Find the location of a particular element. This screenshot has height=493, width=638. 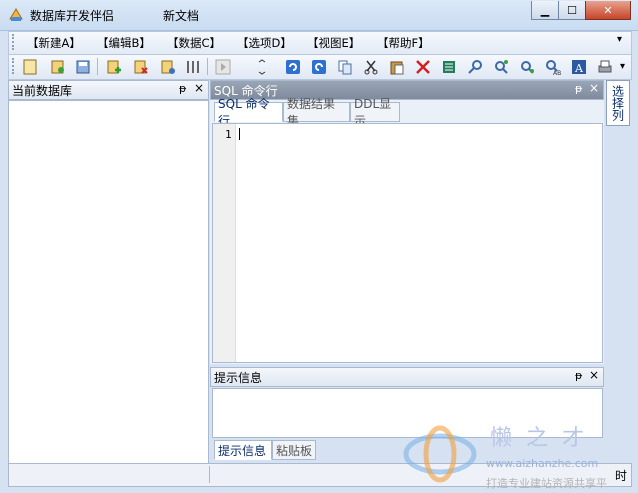

copy-icon is located at coordinates (344, 66).